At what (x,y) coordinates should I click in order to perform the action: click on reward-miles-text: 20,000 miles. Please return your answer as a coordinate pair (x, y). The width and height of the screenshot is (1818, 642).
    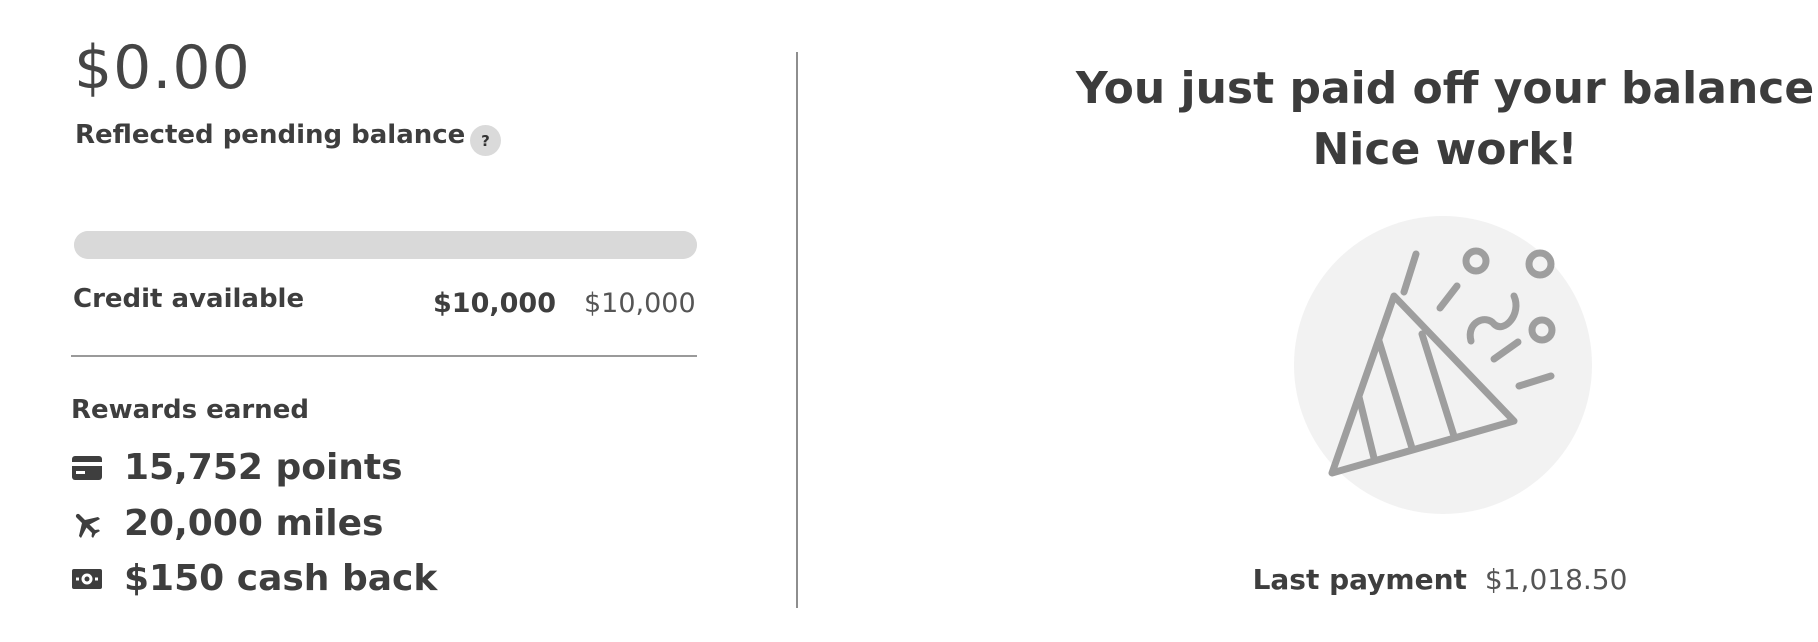
    Looking at the image, I should click on (254, 523).